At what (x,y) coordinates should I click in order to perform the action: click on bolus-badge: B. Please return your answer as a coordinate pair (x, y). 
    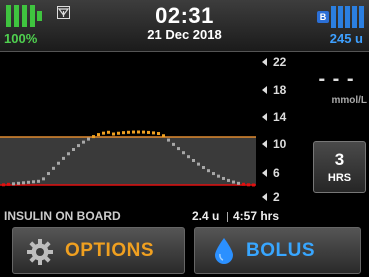
    Looking at the image, I should click on (323, 17).